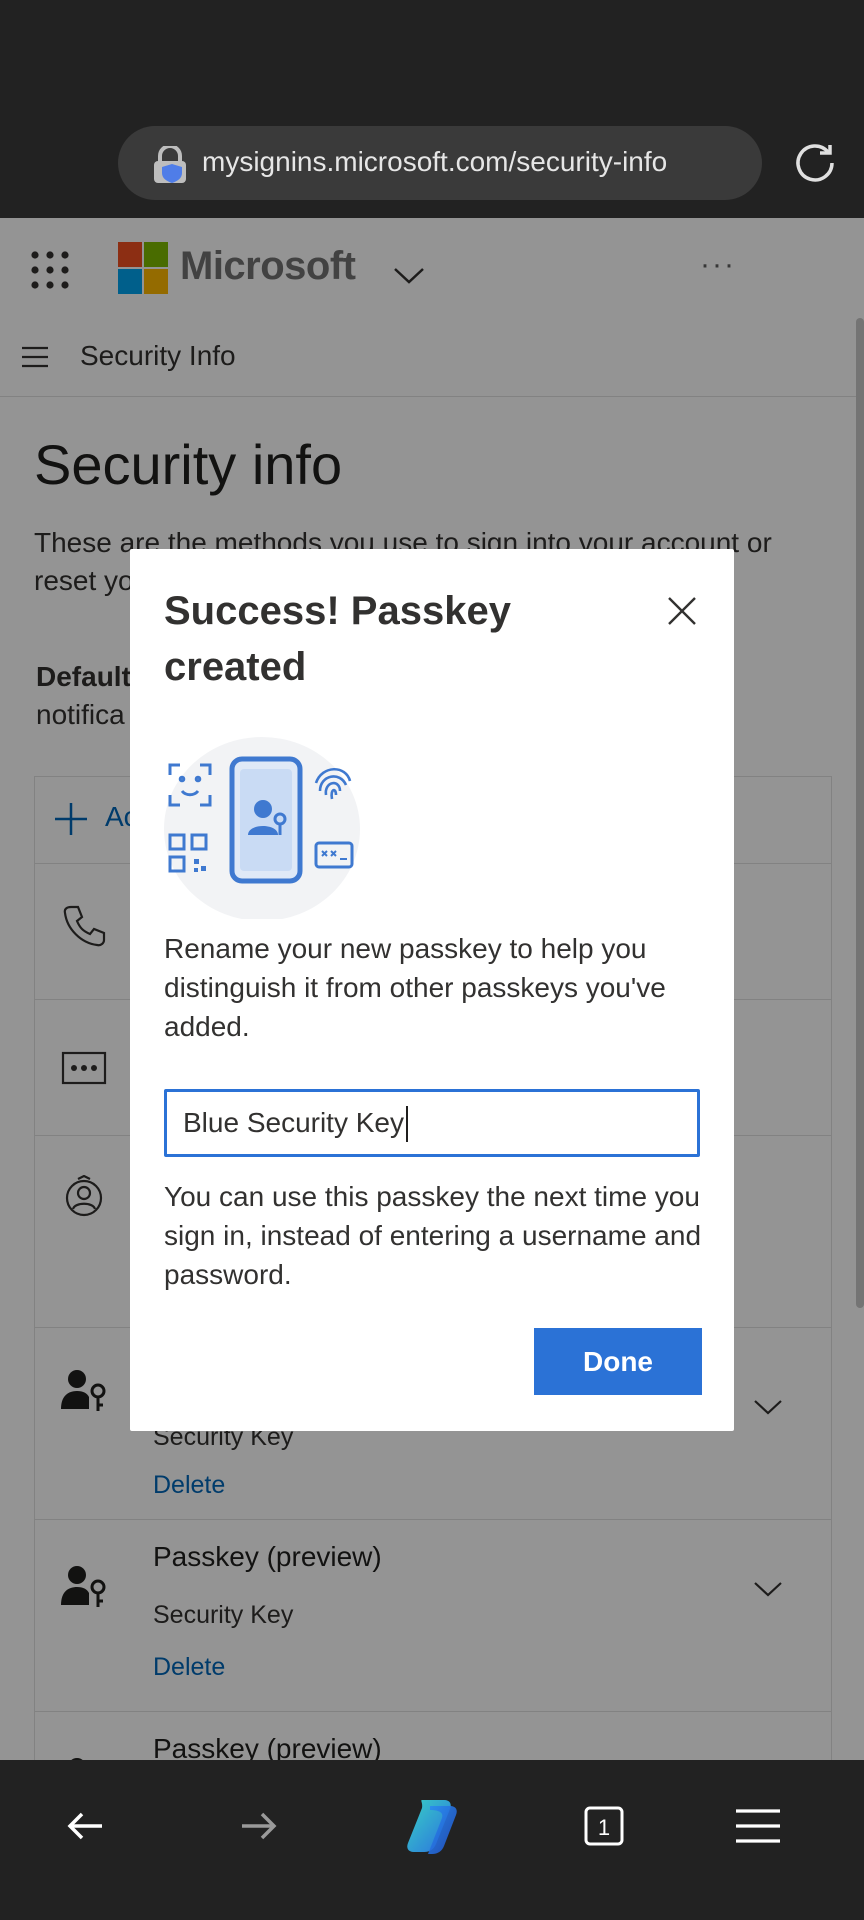 Image resolution: width=864 pixels, height=1920 pixels. I want to click on address-bar-url: mysignins.microsoft.com/security-info, so click(435, 161).